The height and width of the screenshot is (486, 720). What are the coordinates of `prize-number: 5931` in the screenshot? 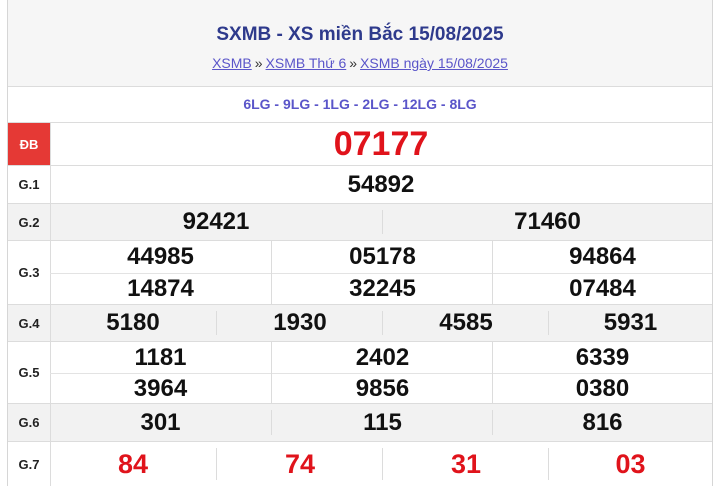 It's located at (630, 322).